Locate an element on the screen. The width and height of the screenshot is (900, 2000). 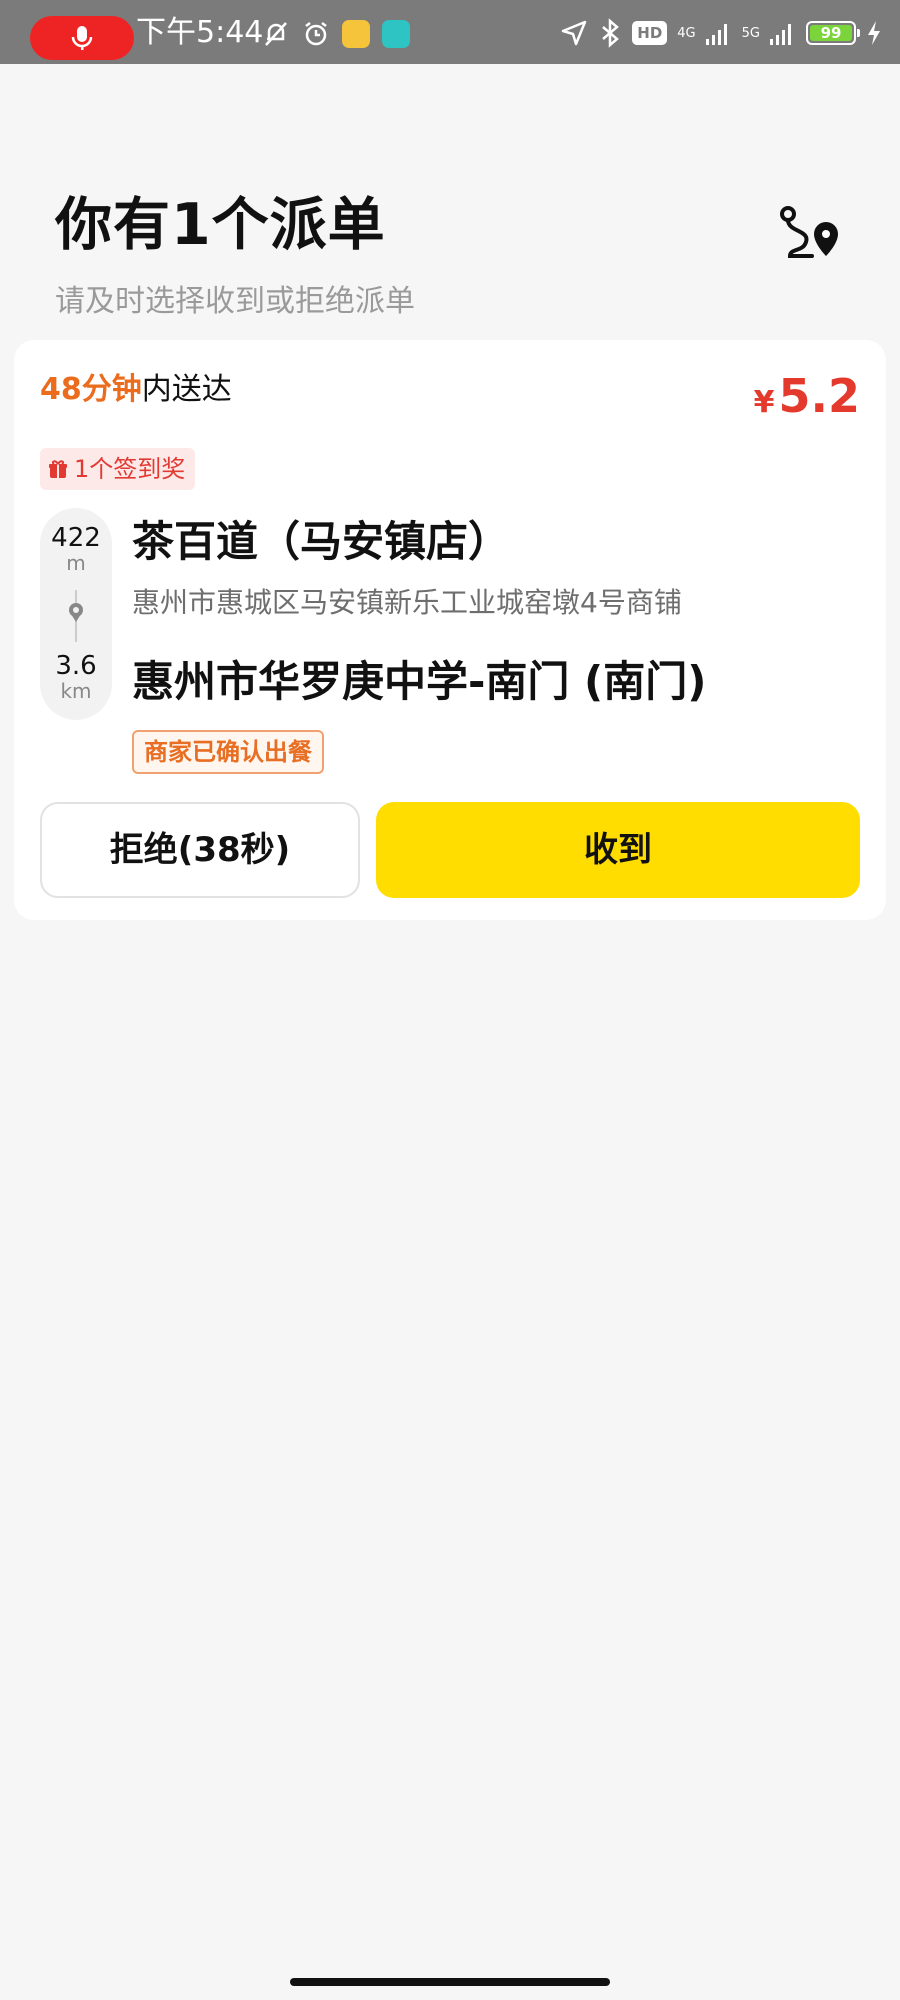
eta-minutes: 48分钟 is located at coordinates (91, 389).